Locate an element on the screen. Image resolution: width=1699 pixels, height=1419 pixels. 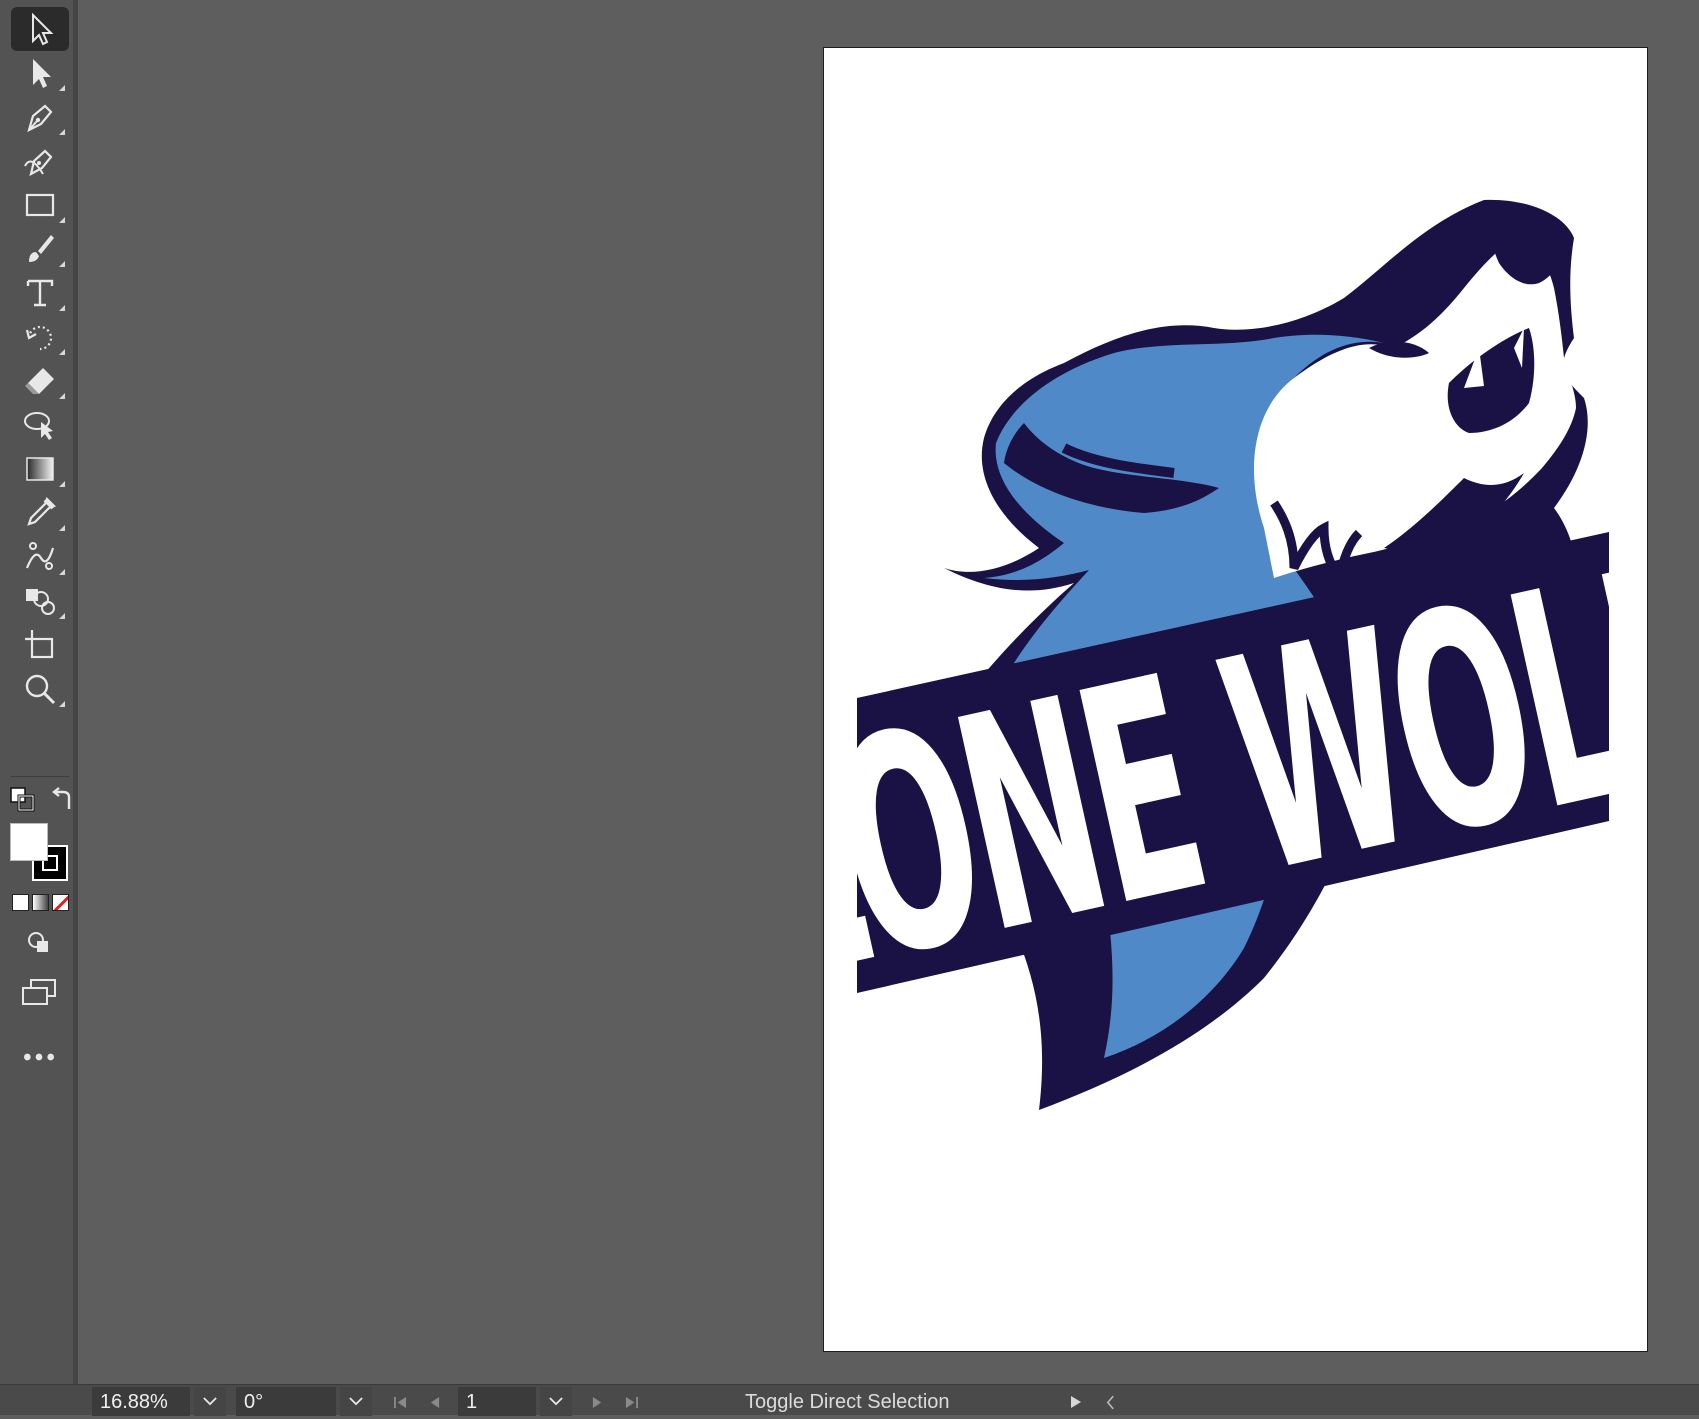
fill-swatch is located at coordinates (29, 842).